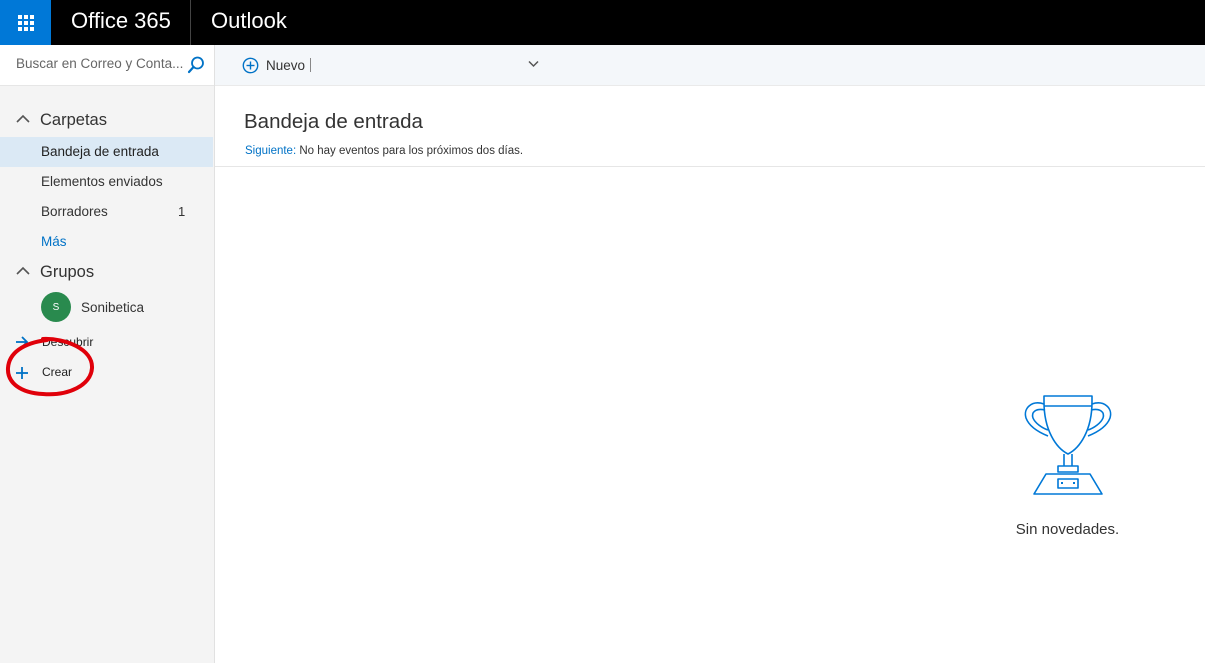  I want to click on discover-groups-link: Descubrir, so click(106, 343).